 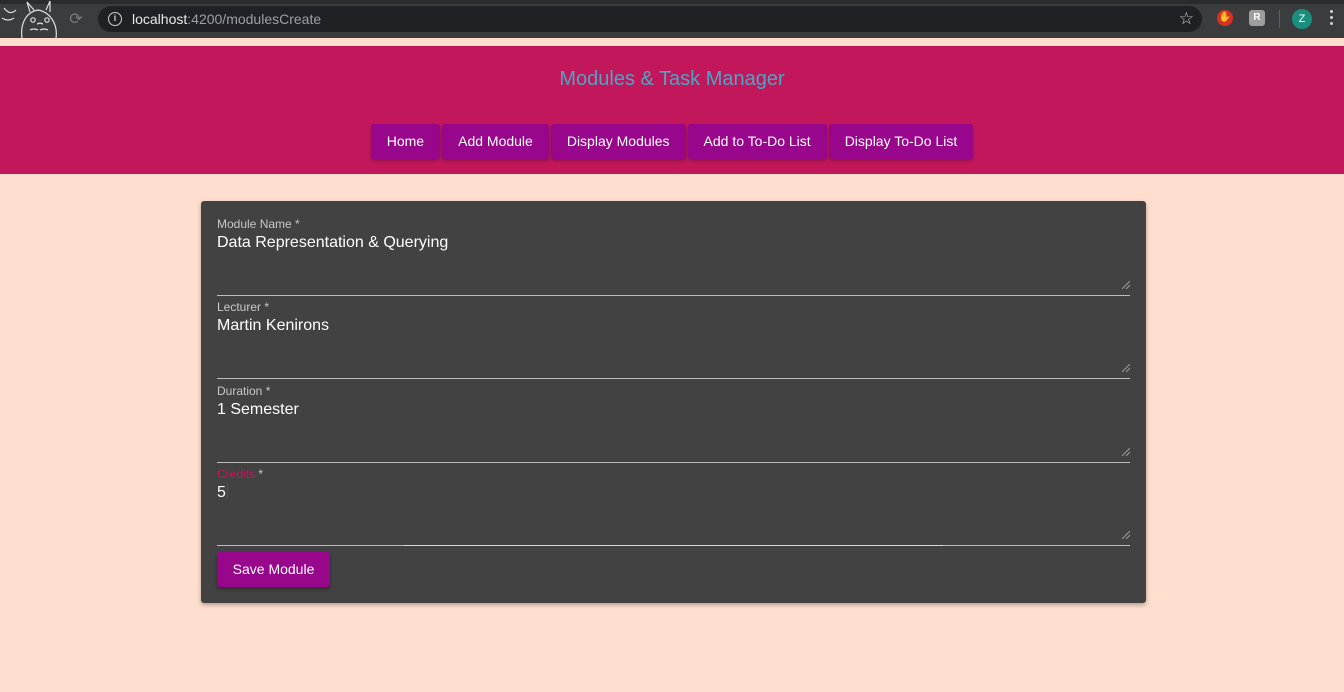 What do you see at coordinates (667, 505) in the screenshot?
I see `credits-input: 5` at bounding box center [667, 505].